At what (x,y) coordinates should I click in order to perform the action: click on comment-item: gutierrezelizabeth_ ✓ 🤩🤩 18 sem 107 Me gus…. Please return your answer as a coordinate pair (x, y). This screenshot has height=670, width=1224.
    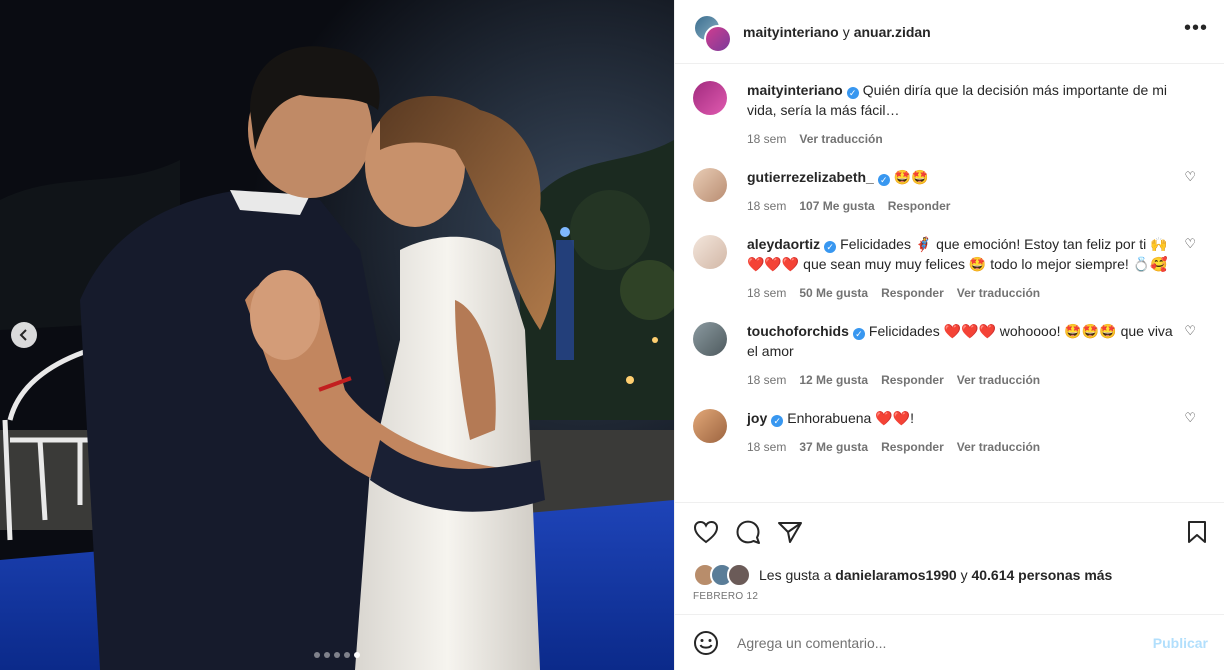
    Looking at the image, I should click on (950, 191).